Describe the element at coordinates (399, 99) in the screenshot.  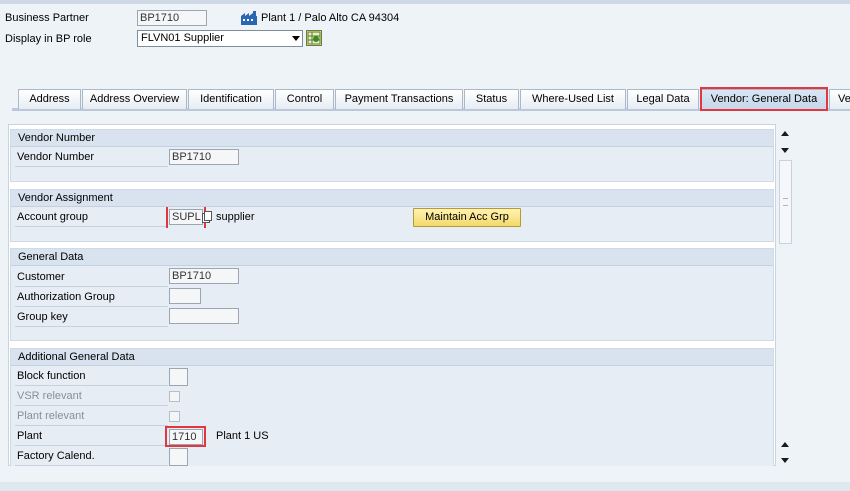
I see `tab-payment-transactions: Payment Transactions` at that location.